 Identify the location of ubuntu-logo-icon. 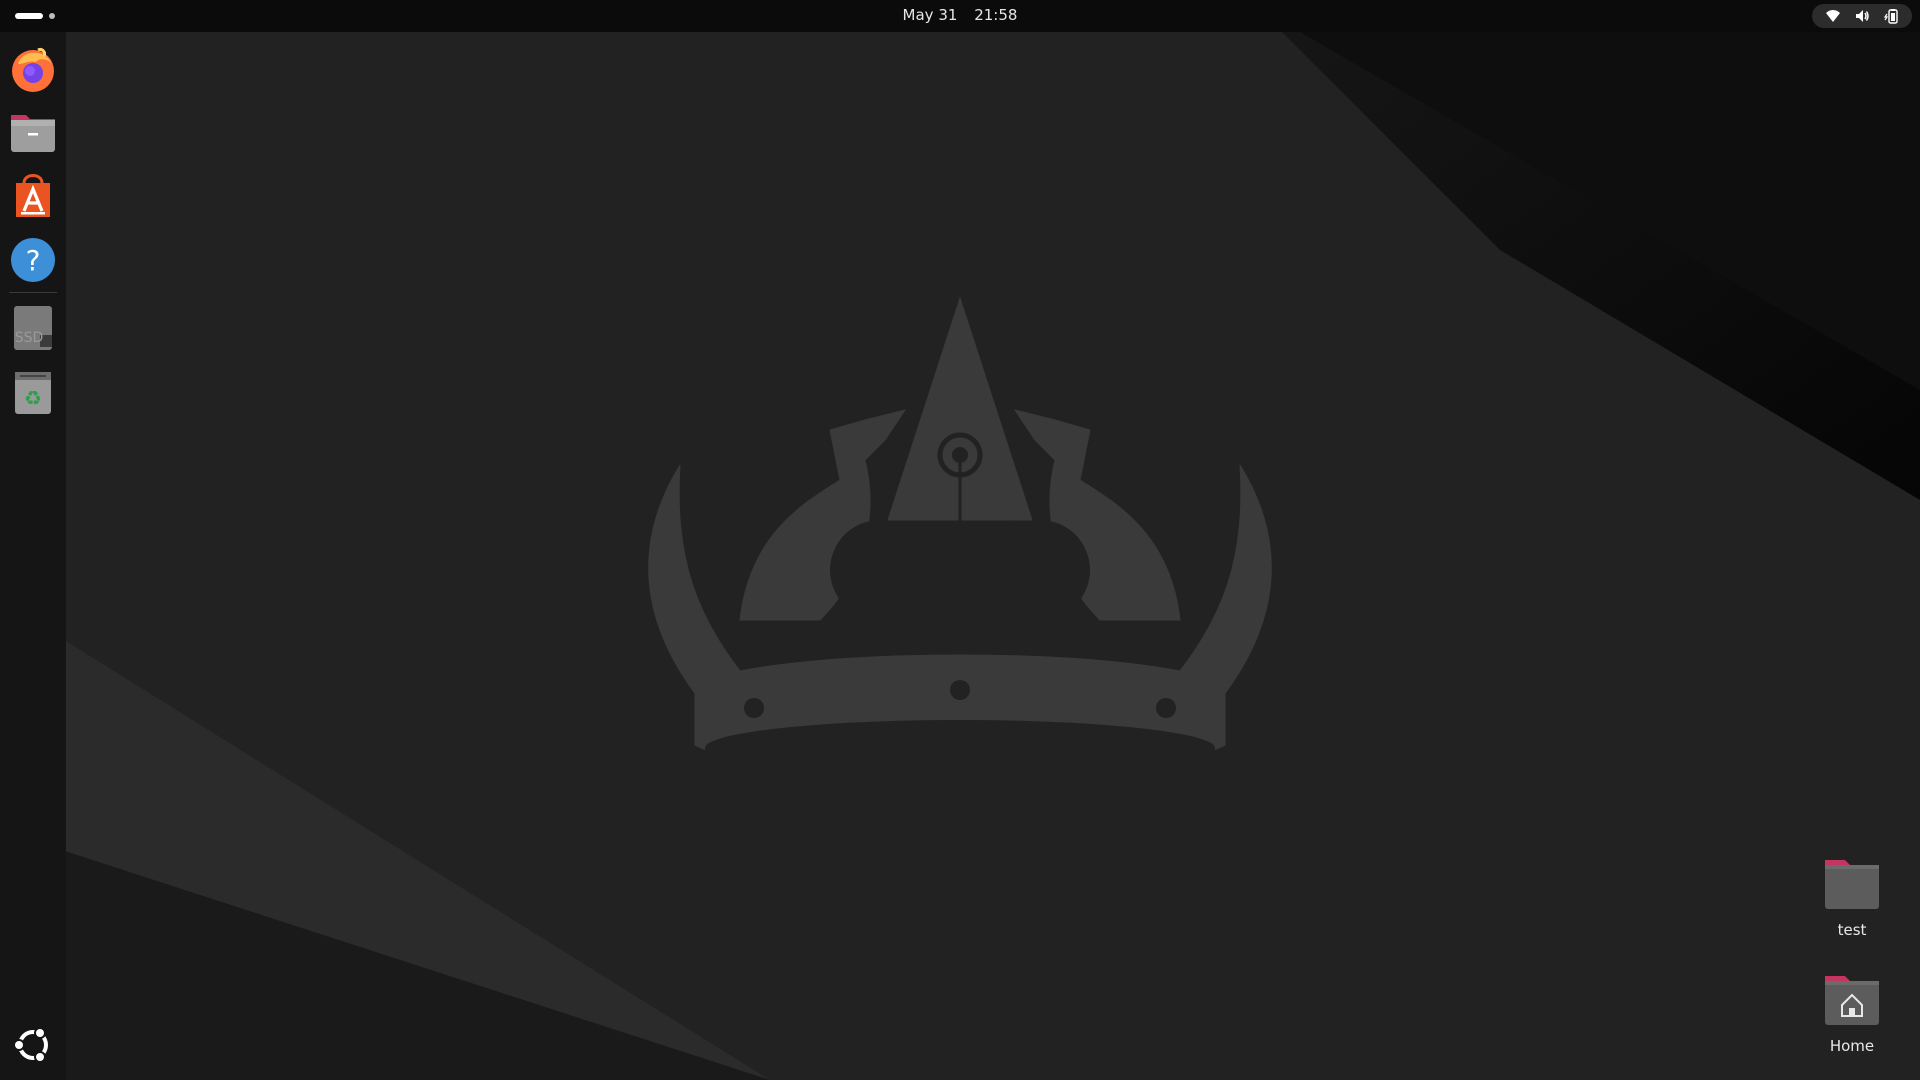
(30, 1045).